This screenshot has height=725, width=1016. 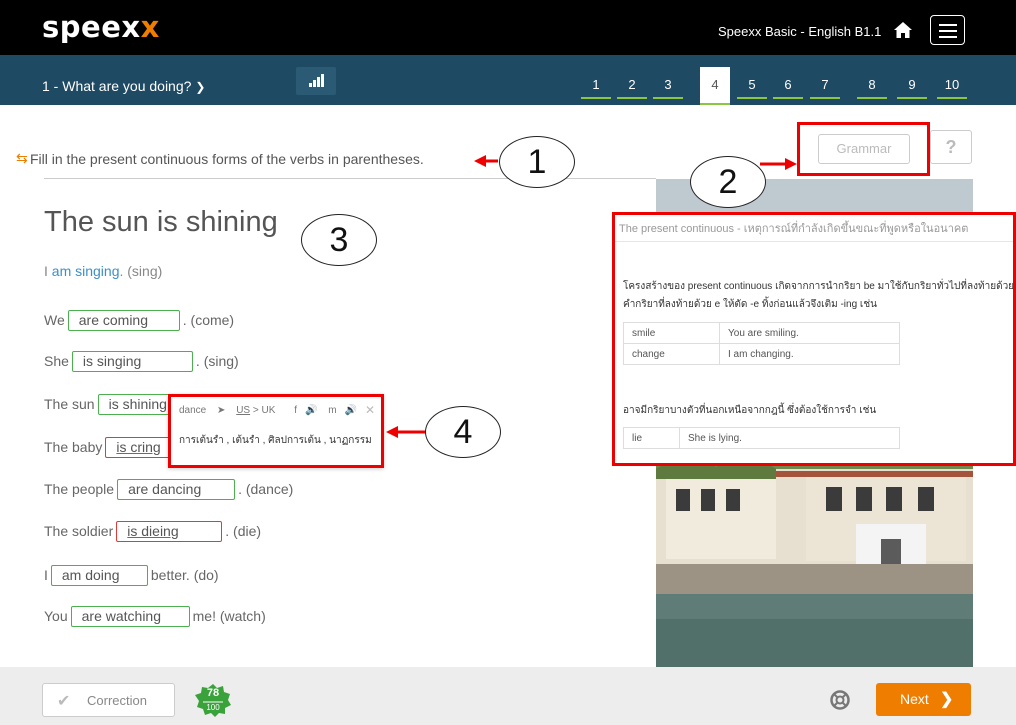 What do you see at coordinates (213, 700) in the screenshot?
I see `score-badge: 78 100` at bounding box center [213, 700].